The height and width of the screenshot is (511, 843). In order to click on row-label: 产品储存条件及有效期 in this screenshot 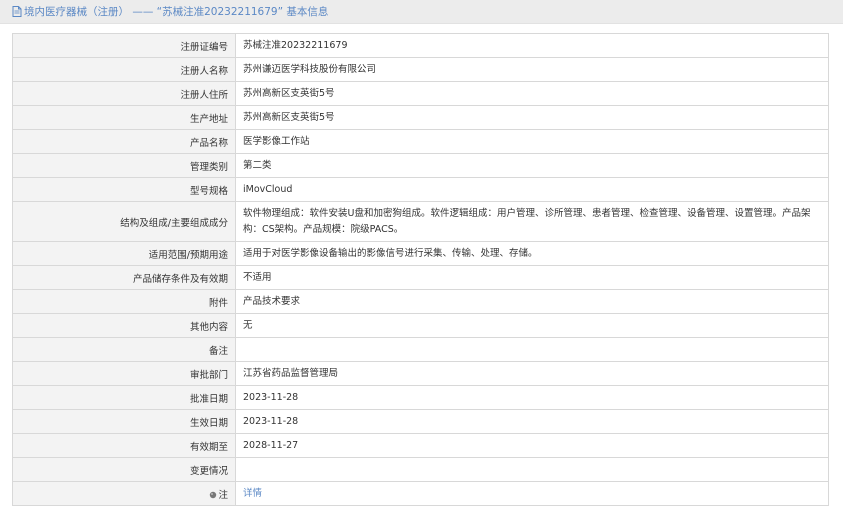, I will do `click(124, 277)`.